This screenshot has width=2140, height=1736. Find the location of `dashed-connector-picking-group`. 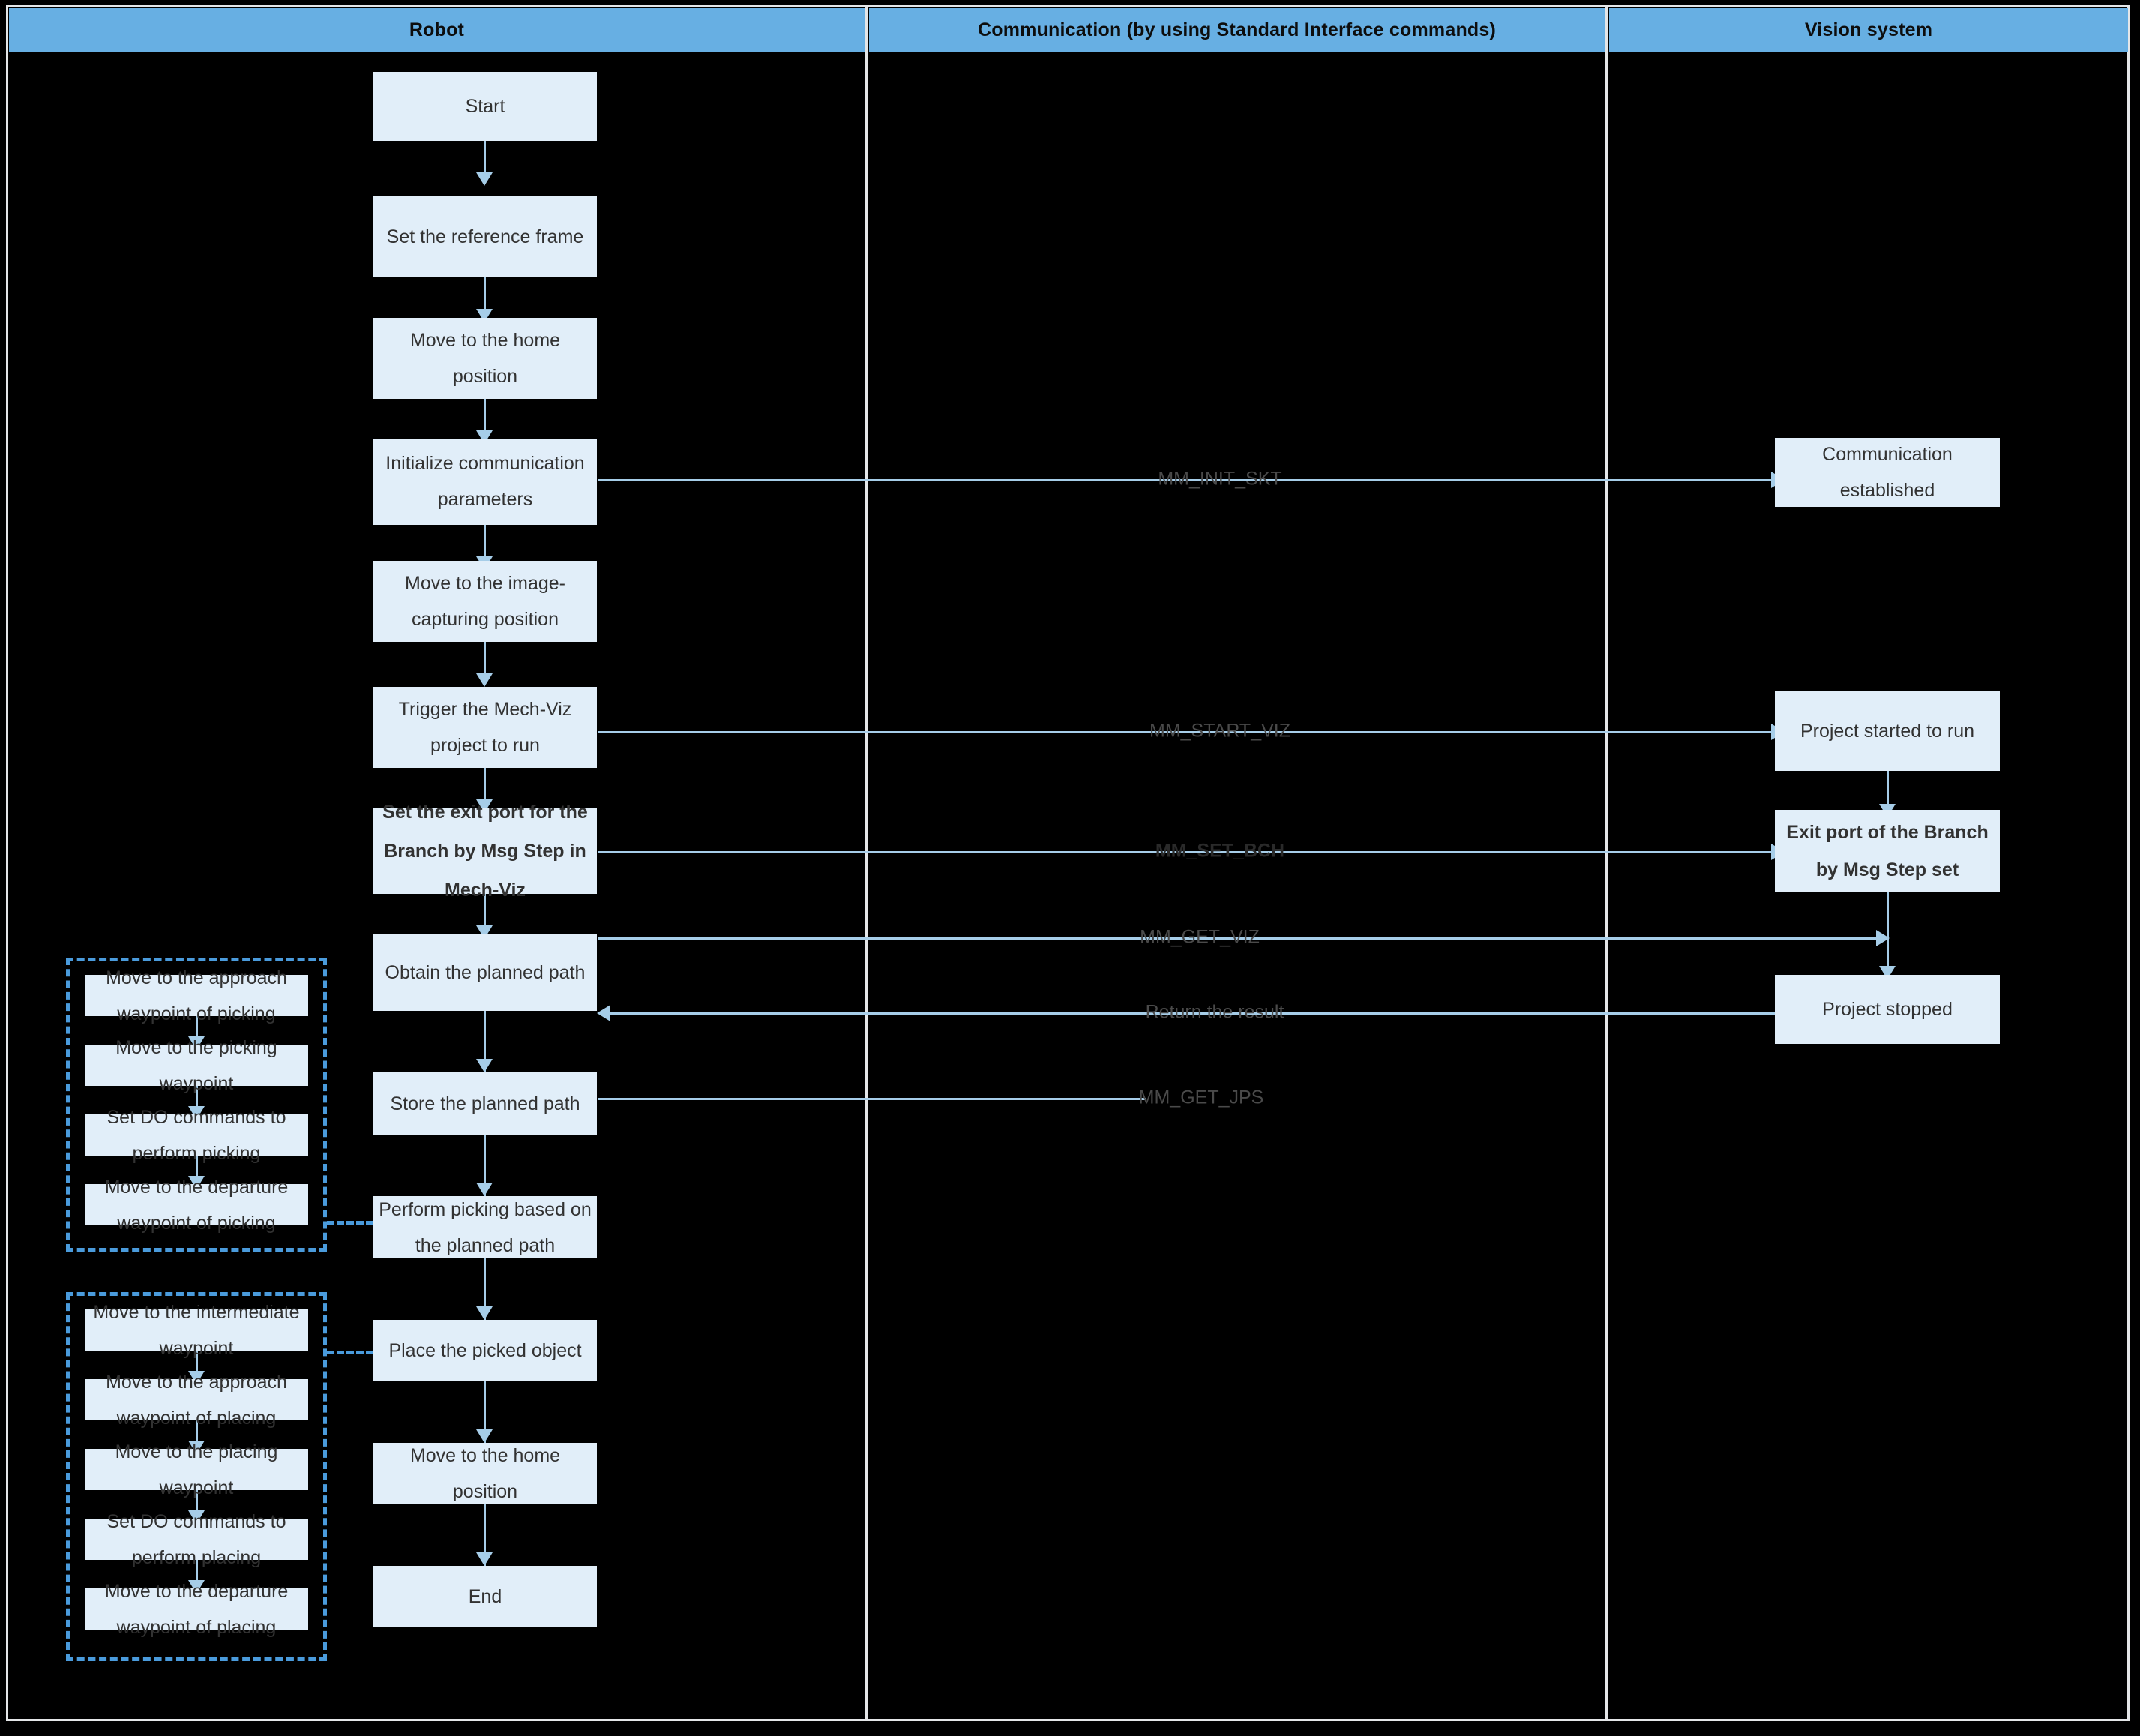

dashed-connector-picking-group is located at coordinates (350, 1223).